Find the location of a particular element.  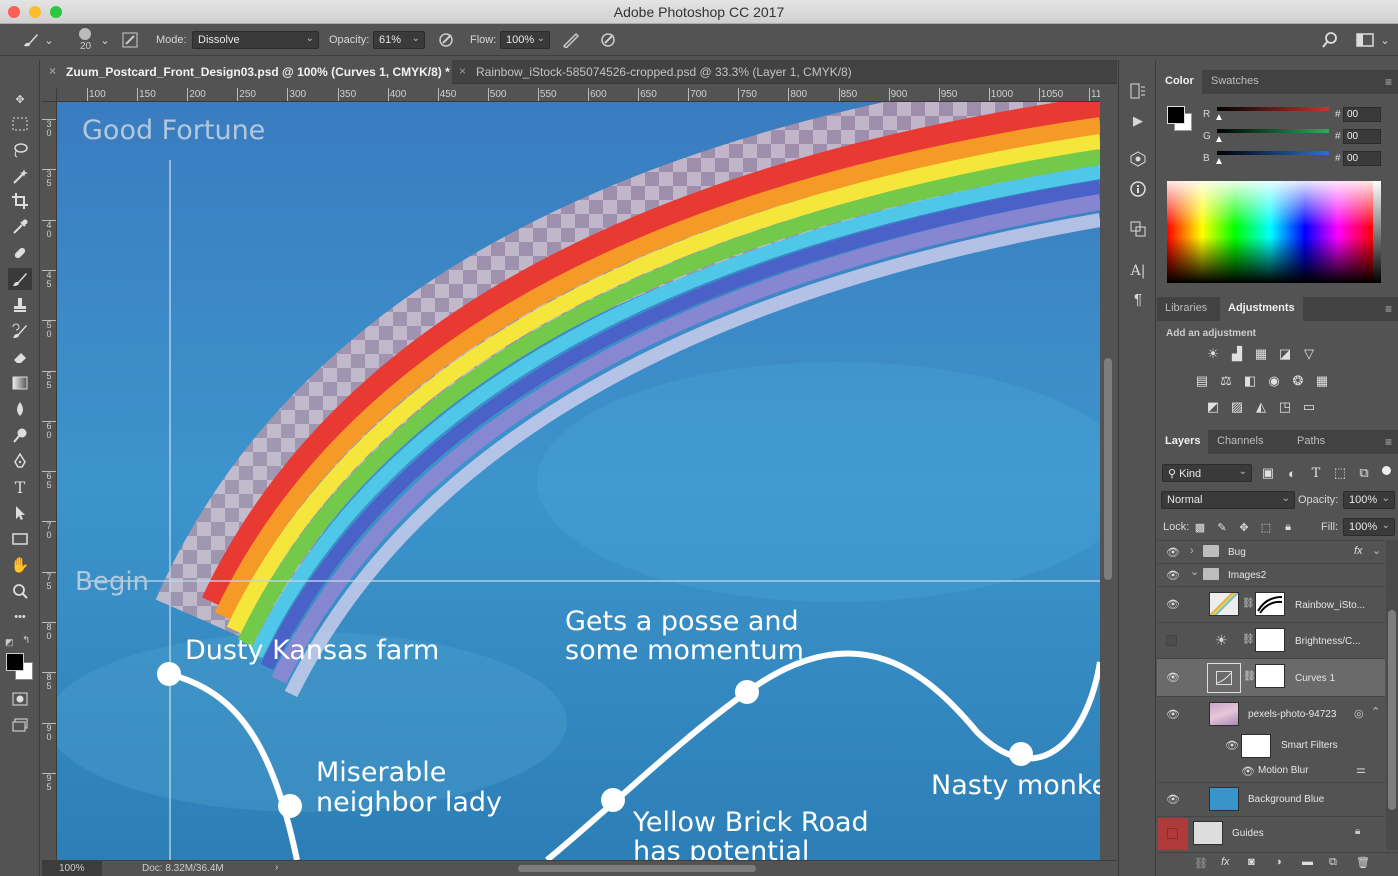

channel-r-value: 00 is located at coordinates (1362, 114).